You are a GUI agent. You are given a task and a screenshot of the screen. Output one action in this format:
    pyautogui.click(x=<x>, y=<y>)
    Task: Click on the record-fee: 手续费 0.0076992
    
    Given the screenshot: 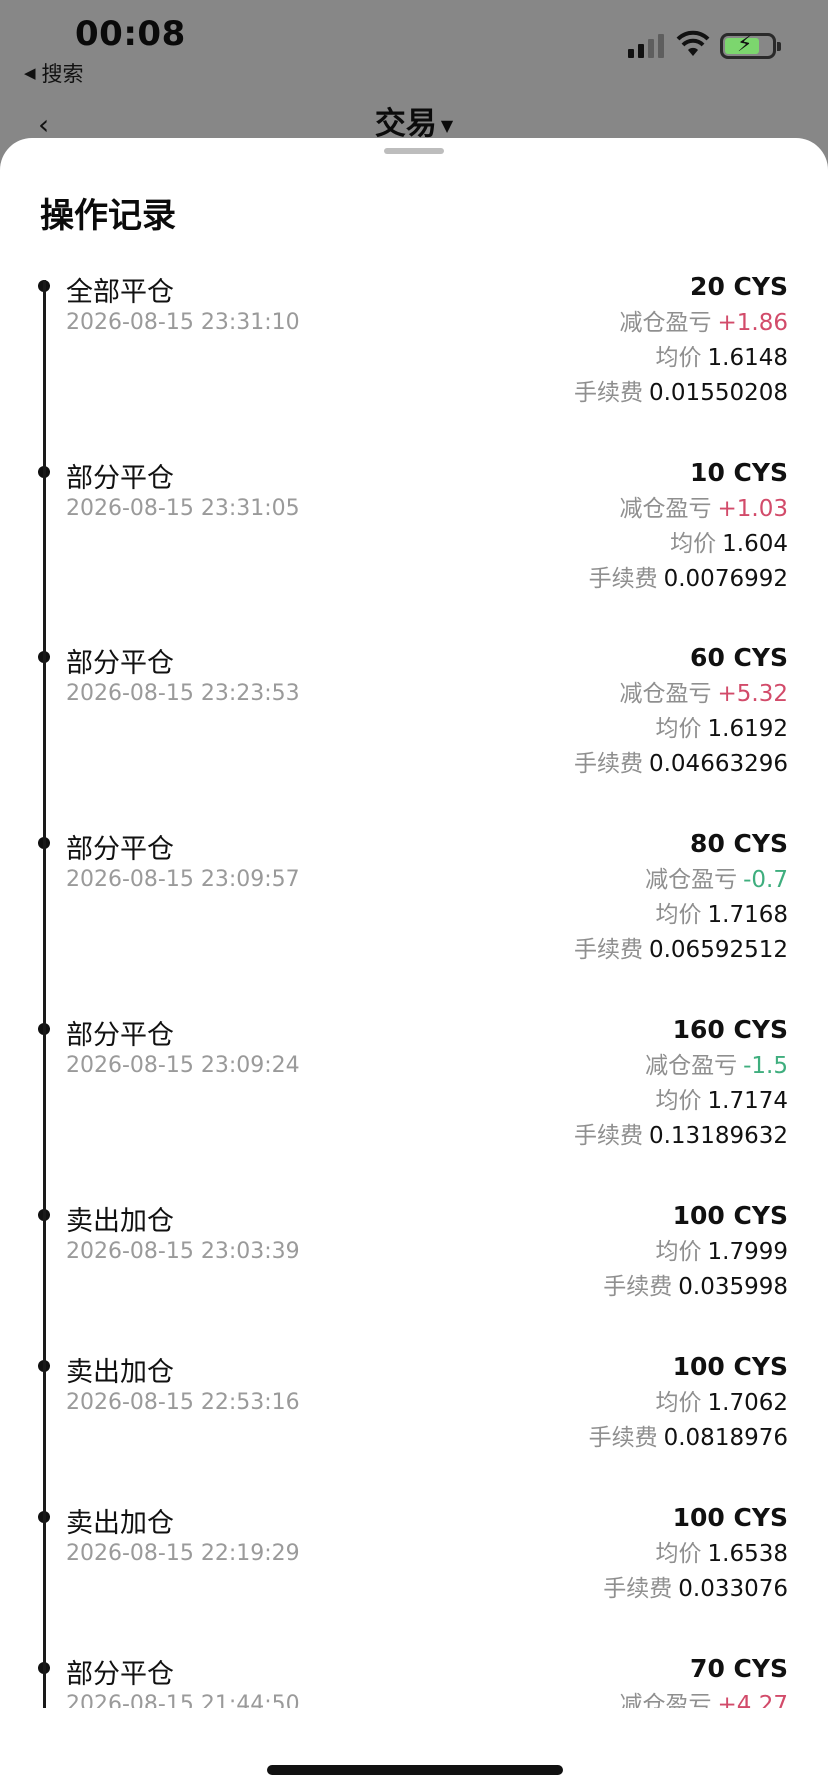 What is the action you would take?
    pyautogui.click(x=688, y=579)
    